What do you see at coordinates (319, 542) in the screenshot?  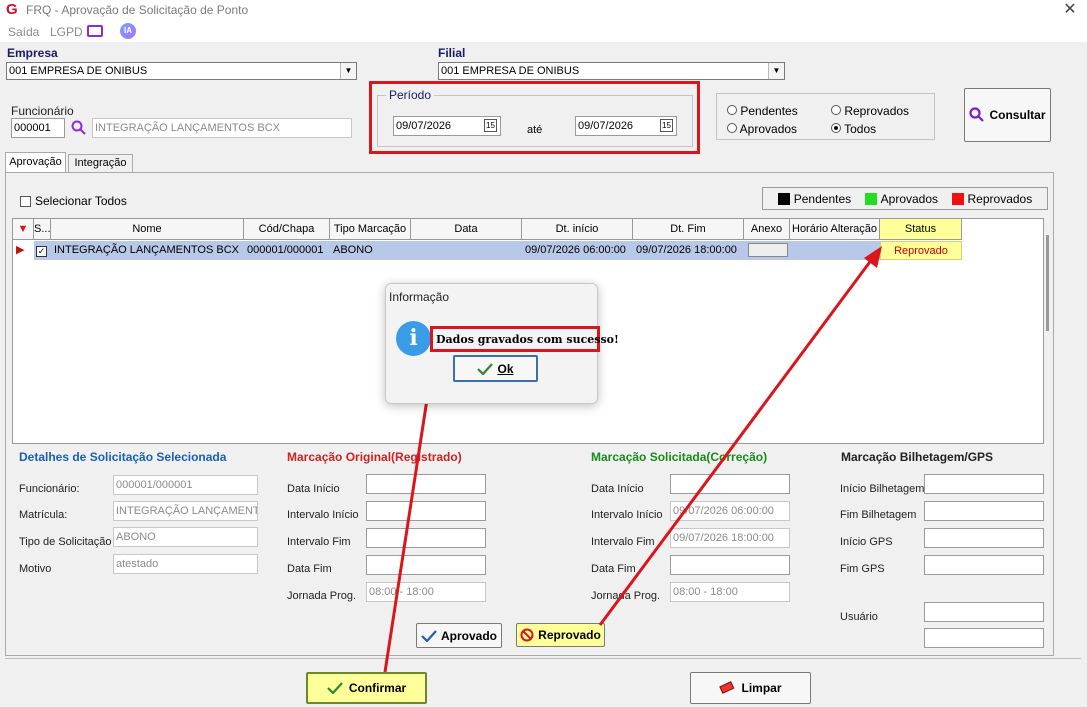 I see `original-label-2: Intervalo Fim` at bounding box center [319, 542].